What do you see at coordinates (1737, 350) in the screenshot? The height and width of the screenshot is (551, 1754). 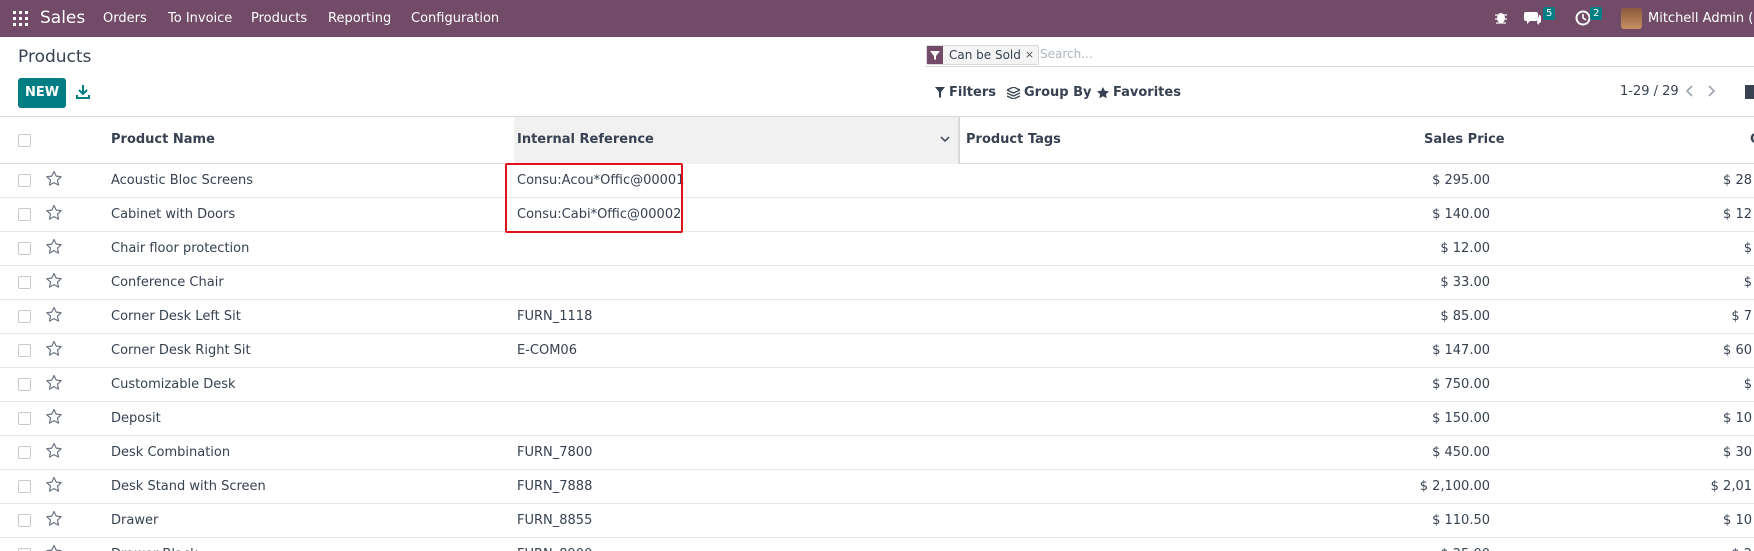 I see `cell-cost: $ 60` at bounding box center [1737, 350].